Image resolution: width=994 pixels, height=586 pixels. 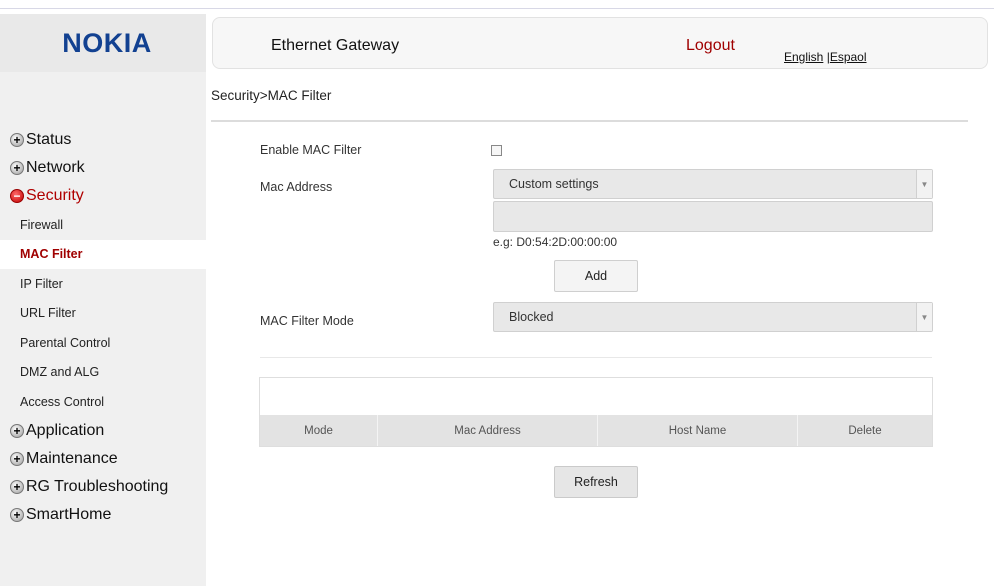 What do you see at coordinates (319, 430) in the screenshot?
I see `column-header-mode: Mode` at bounding box center [319, 430].